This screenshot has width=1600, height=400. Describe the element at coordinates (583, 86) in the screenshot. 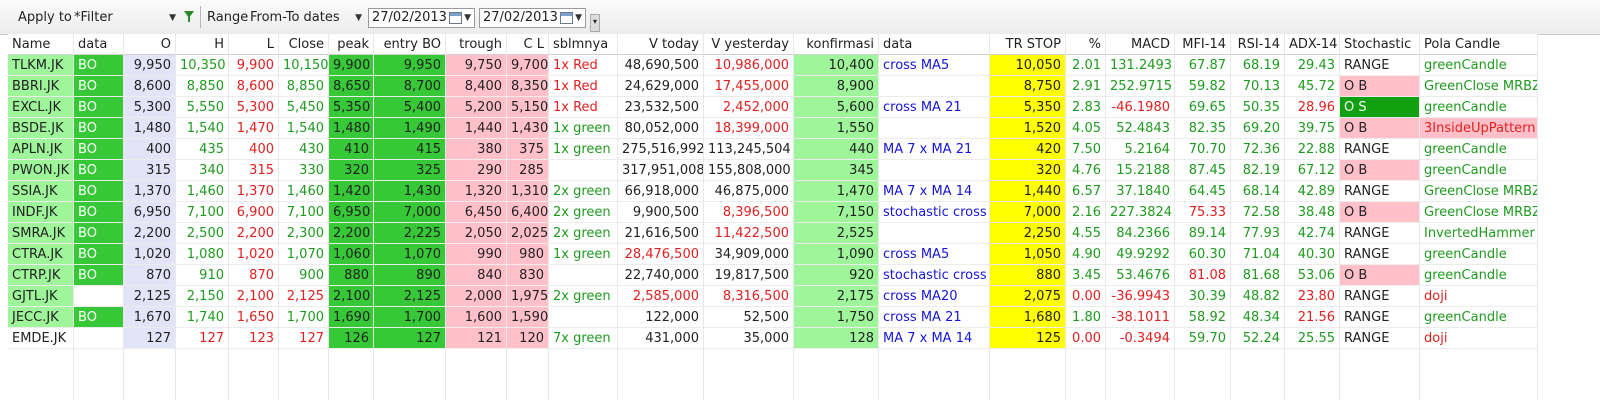

I see `cell-sblmnya: 1x Red` at that location.